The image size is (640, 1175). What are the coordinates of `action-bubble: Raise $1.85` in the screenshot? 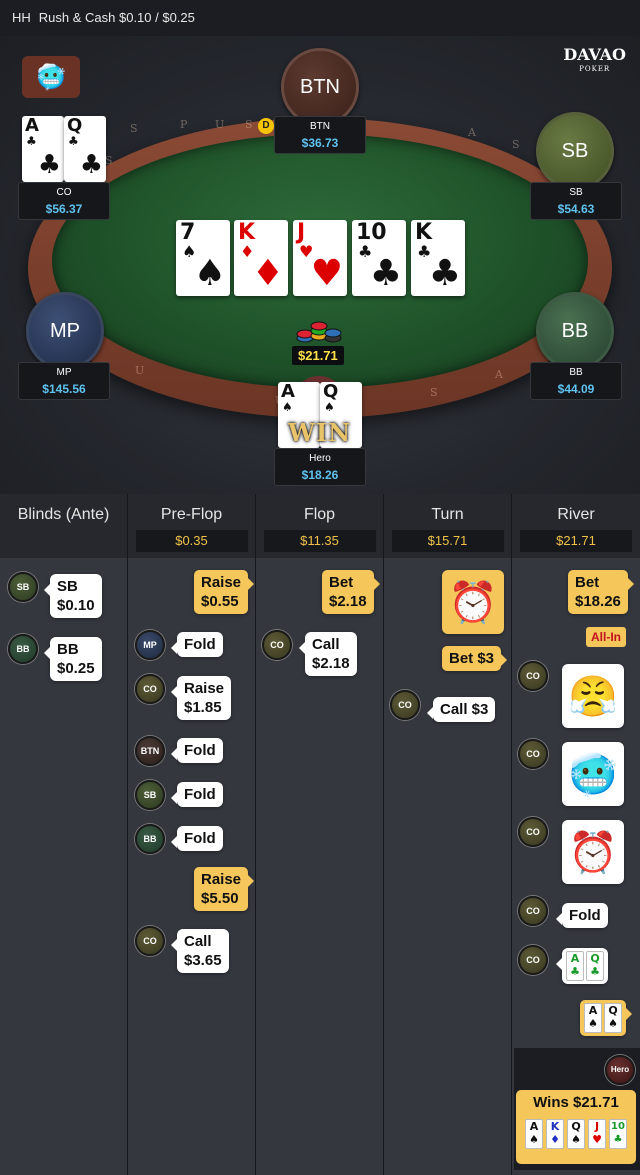 It's located at (201, 698).